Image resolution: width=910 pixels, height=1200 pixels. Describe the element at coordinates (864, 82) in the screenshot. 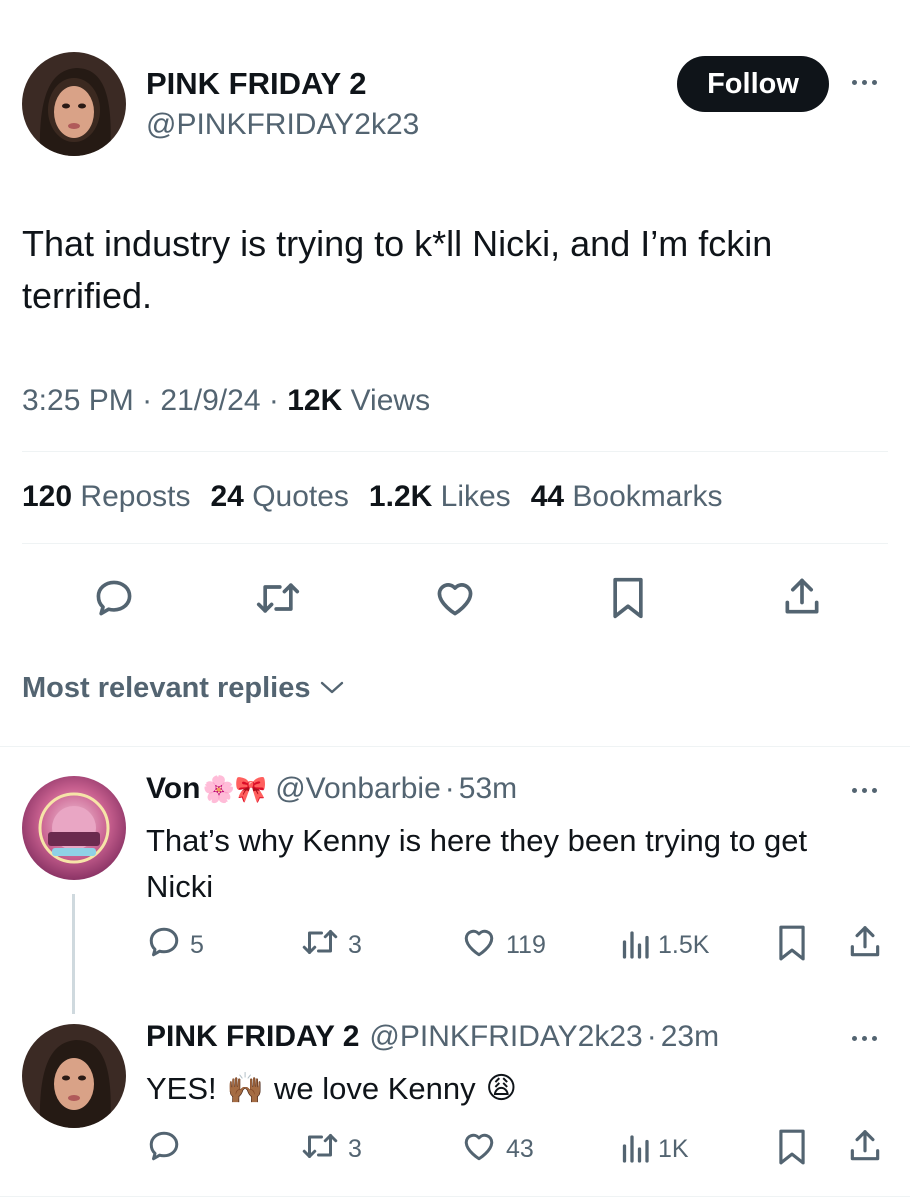

I see `more-options-icon` at that location.